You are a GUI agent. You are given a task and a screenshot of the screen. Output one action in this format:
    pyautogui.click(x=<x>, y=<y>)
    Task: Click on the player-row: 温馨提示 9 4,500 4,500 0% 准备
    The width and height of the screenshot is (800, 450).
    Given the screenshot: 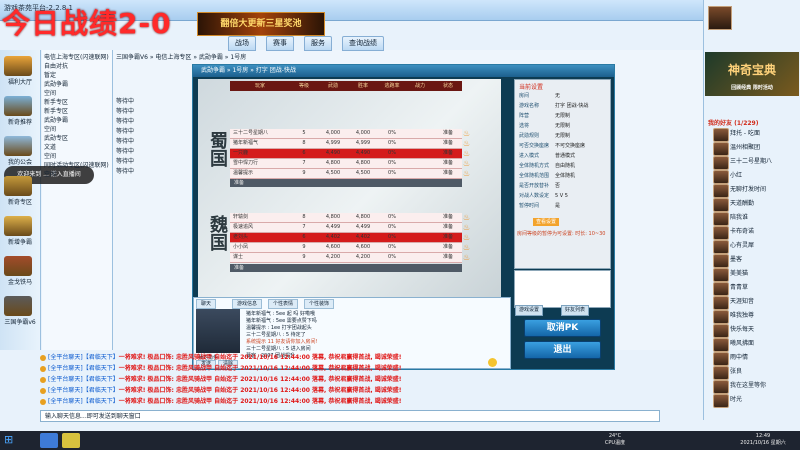 What is the action you would take?
    pyautogui.click(x=346, y=174)
    